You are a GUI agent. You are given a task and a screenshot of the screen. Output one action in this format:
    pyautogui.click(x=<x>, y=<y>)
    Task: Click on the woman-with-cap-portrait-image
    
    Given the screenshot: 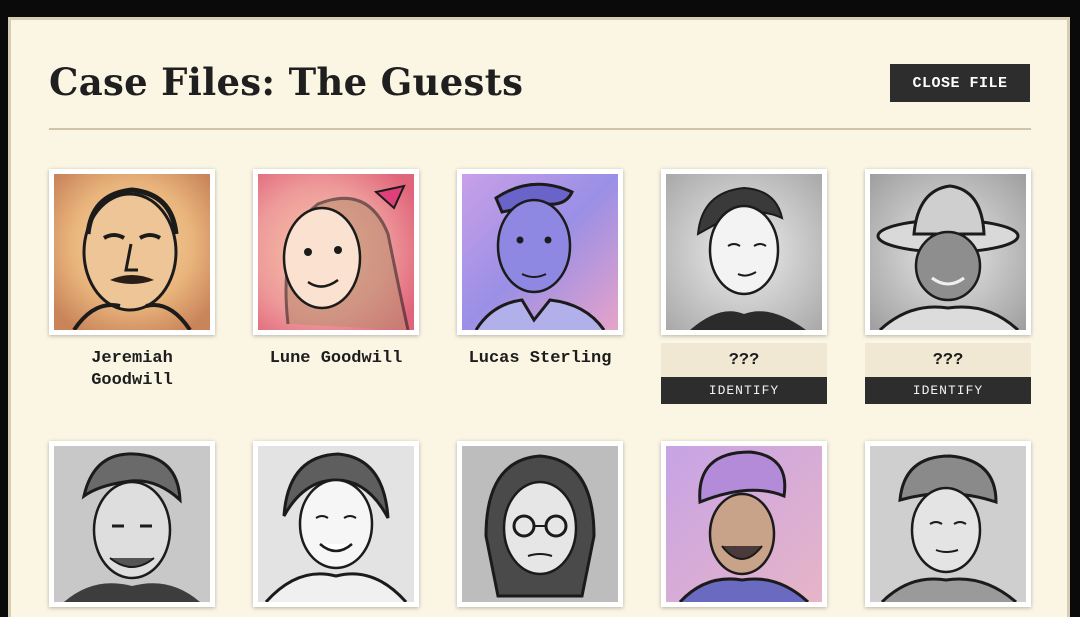 What is the action you would take?
    pyautogui.click(x=744, y=252)
    